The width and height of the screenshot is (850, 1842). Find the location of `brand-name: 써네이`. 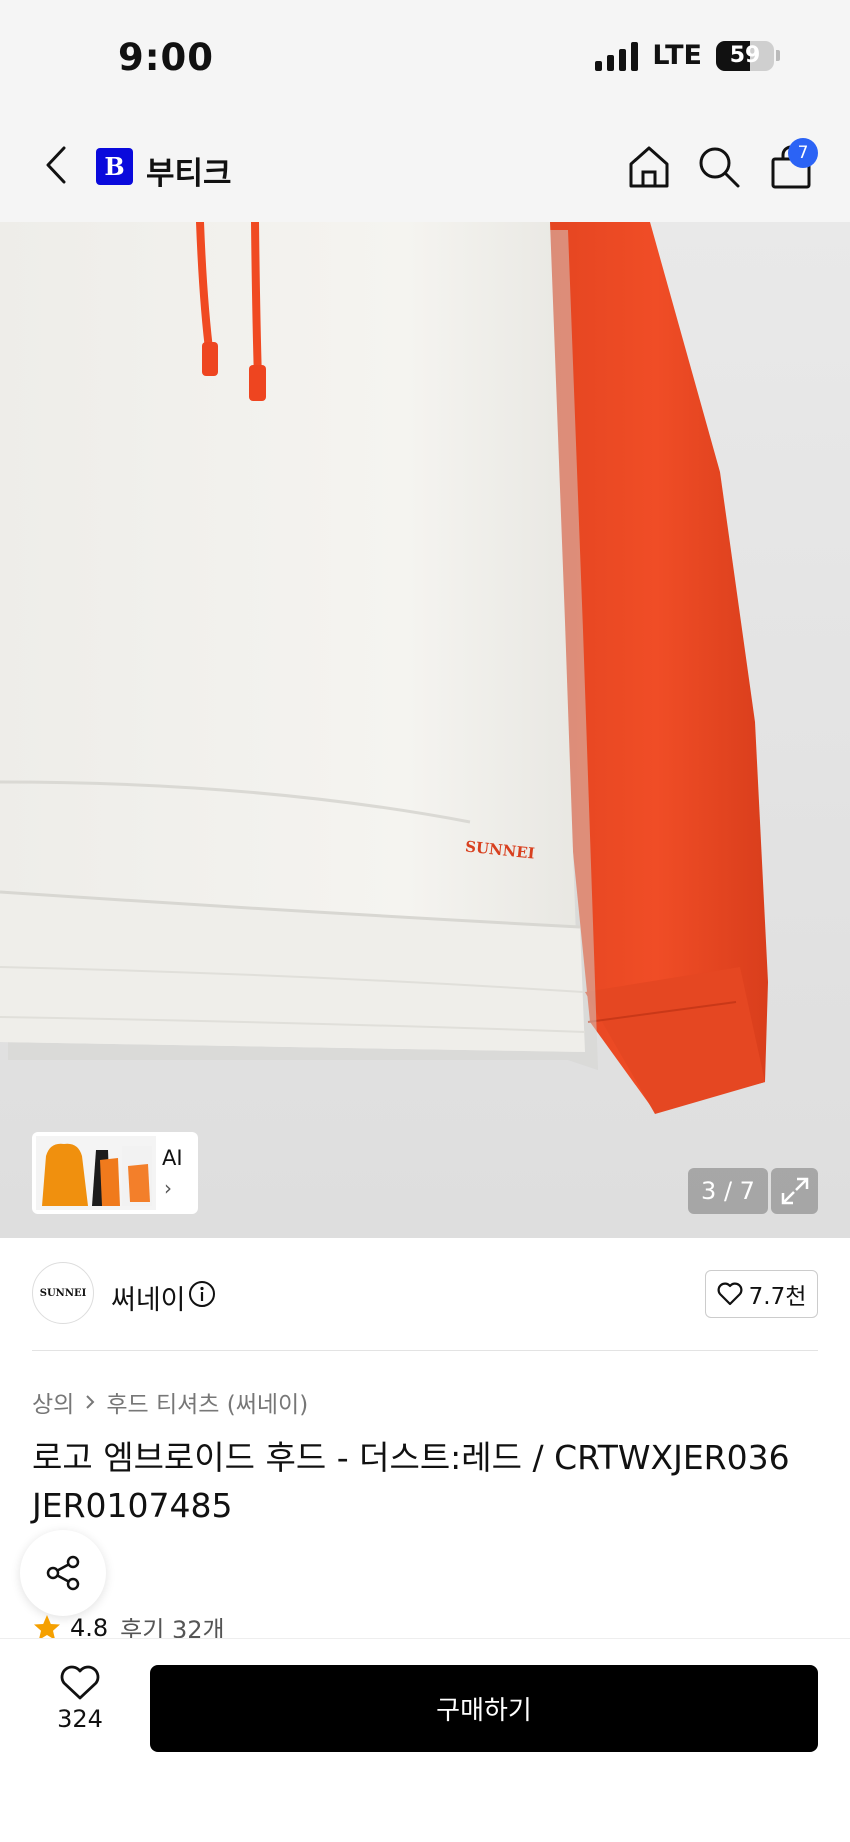

brand-name: 써네이 is located at coordinates (148, 1297).